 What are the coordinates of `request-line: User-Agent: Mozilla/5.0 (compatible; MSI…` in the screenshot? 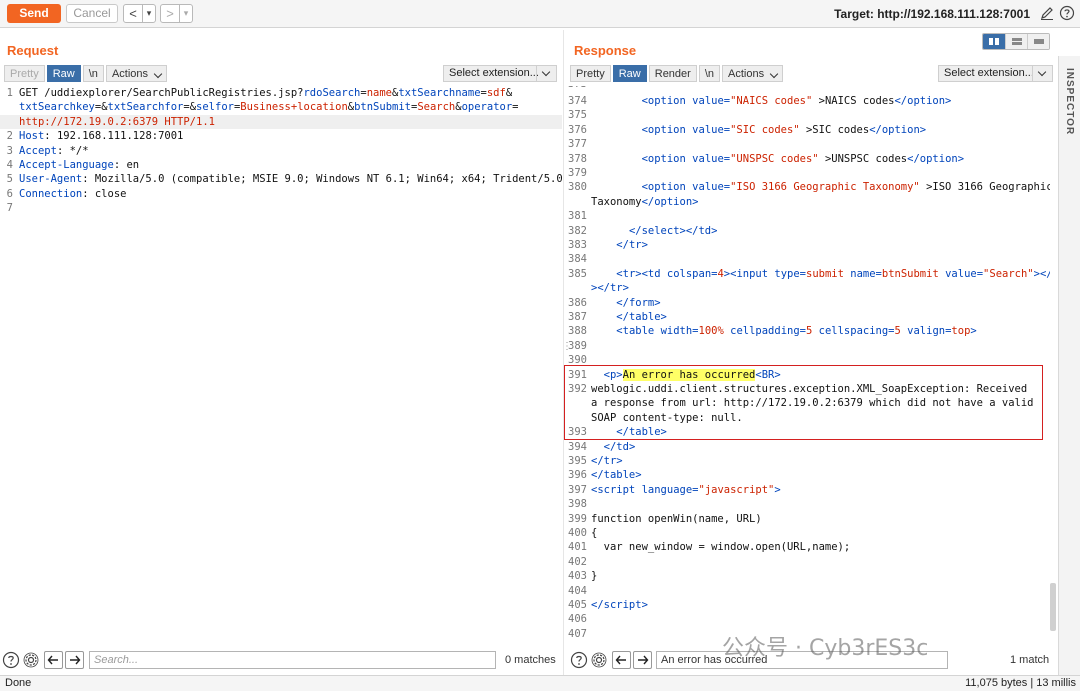 It's located at (290, 179).